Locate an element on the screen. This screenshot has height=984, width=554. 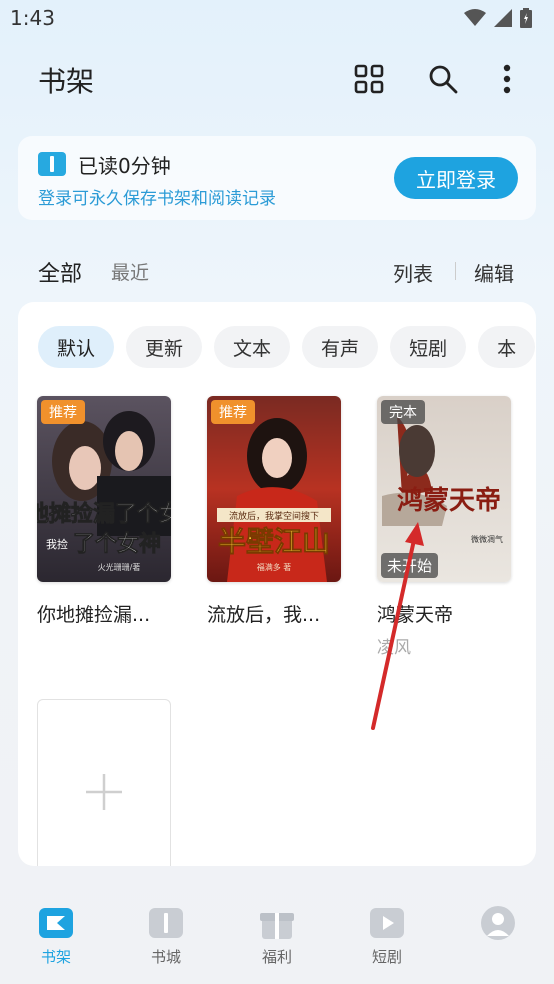
book-cover: 鸿蒙天帝 微微凋气 完本 未开始 is located at coordinates (444, 489).